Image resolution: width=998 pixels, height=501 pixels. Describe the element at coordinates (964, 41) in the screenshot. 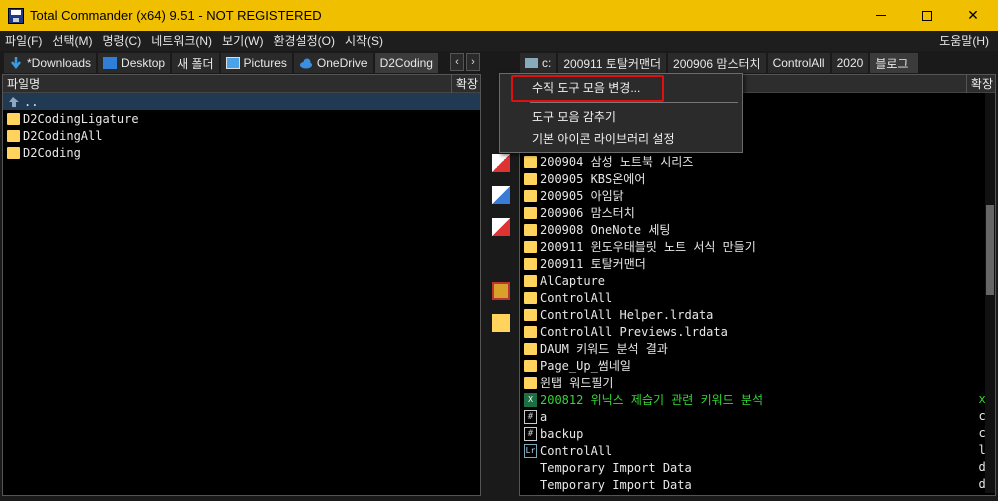

I see `menu-help: 도움말(H)` at that location.